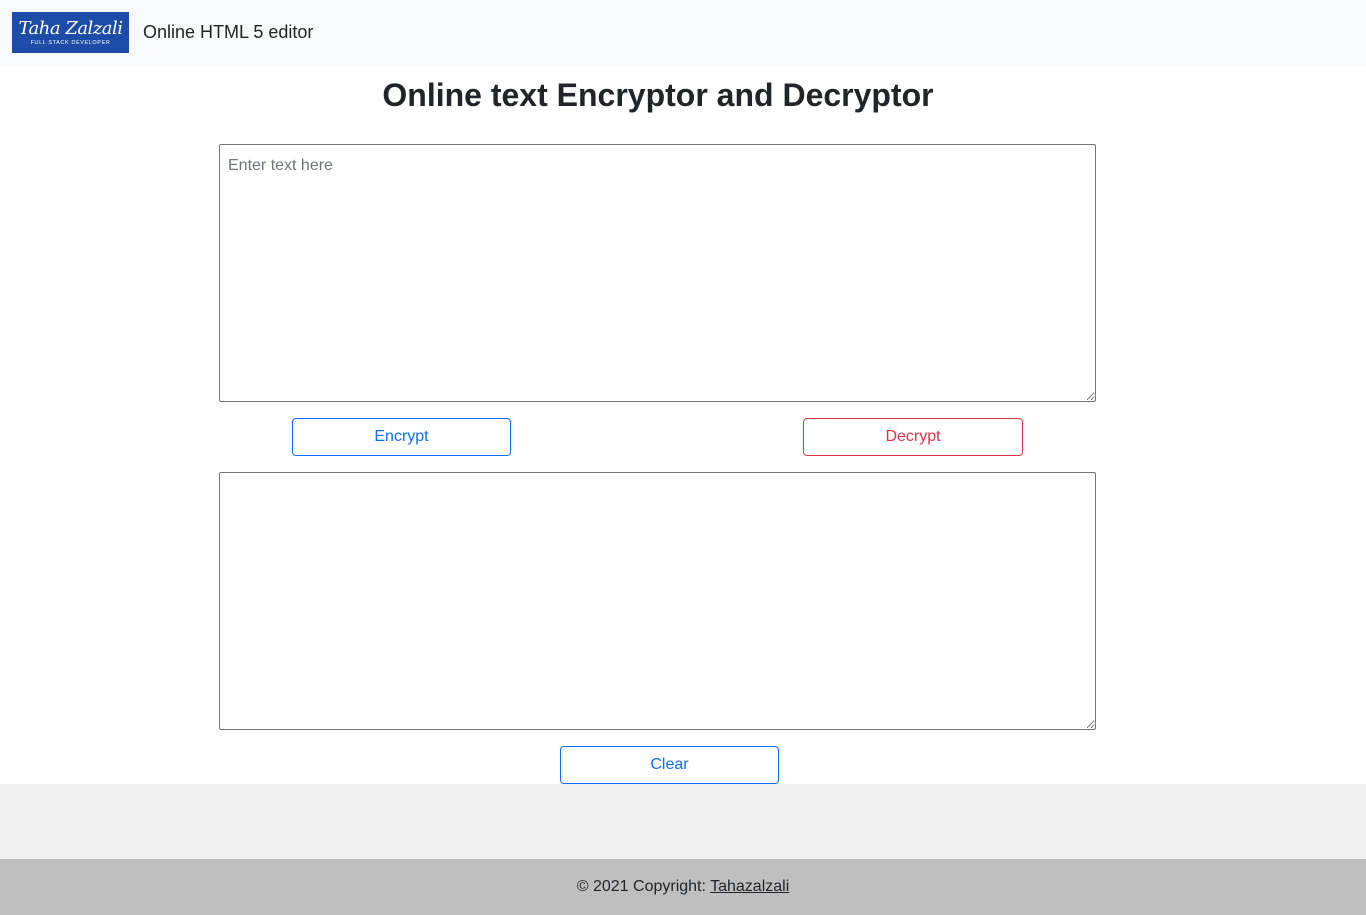  I want to click on brand-link: Online HTML 5 editor, so click(228, 32).